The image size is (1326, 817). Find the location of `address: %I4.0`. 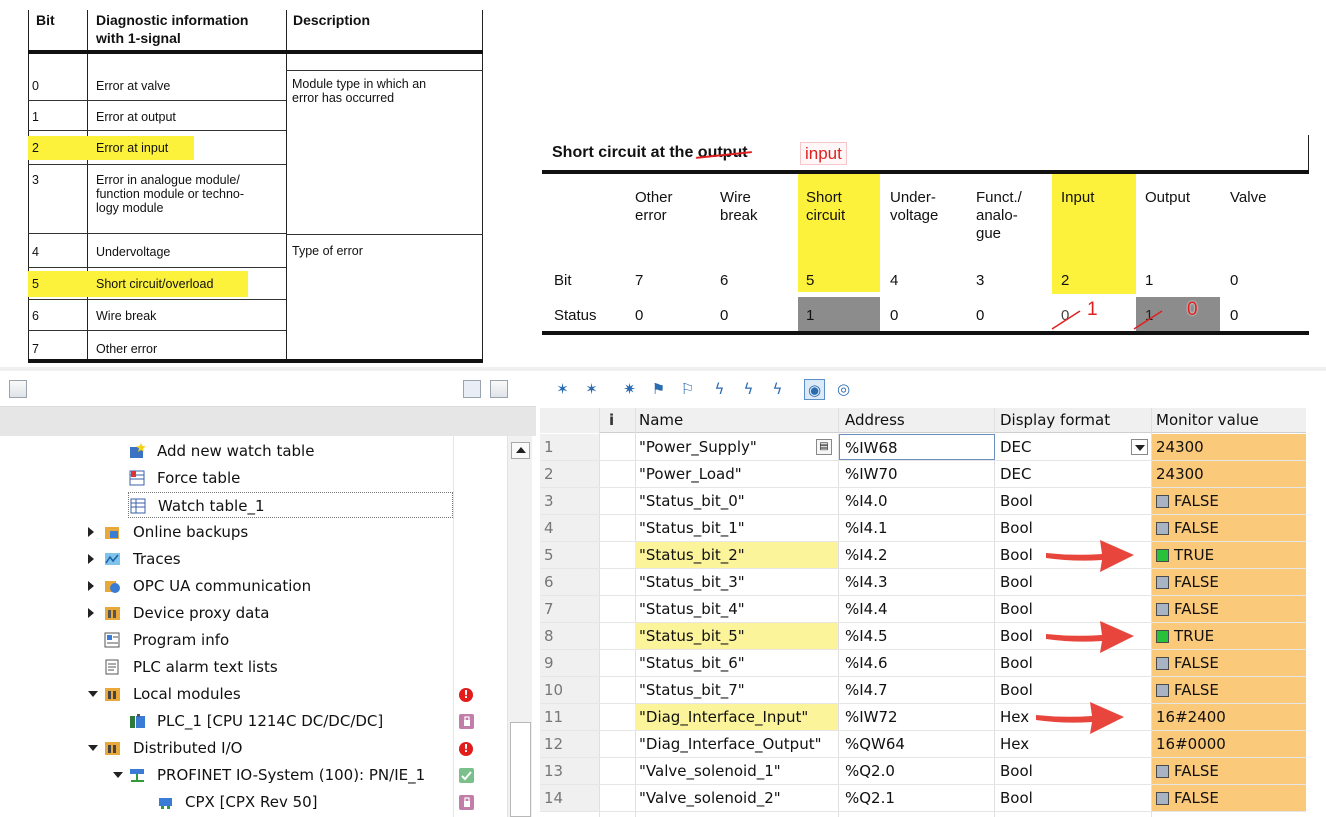

address: %I4.0 is located at coordinates (866, 501).